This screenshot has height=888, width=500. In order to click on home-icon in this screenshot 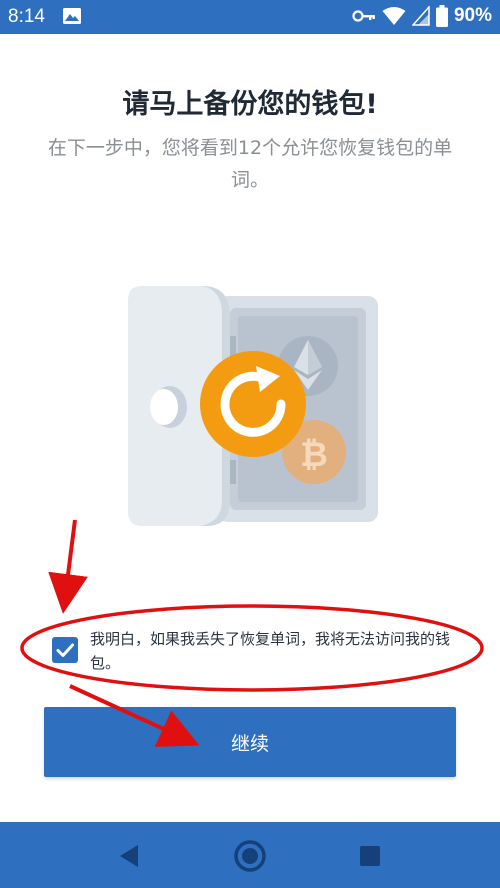, I will do `click(250, 856)`.